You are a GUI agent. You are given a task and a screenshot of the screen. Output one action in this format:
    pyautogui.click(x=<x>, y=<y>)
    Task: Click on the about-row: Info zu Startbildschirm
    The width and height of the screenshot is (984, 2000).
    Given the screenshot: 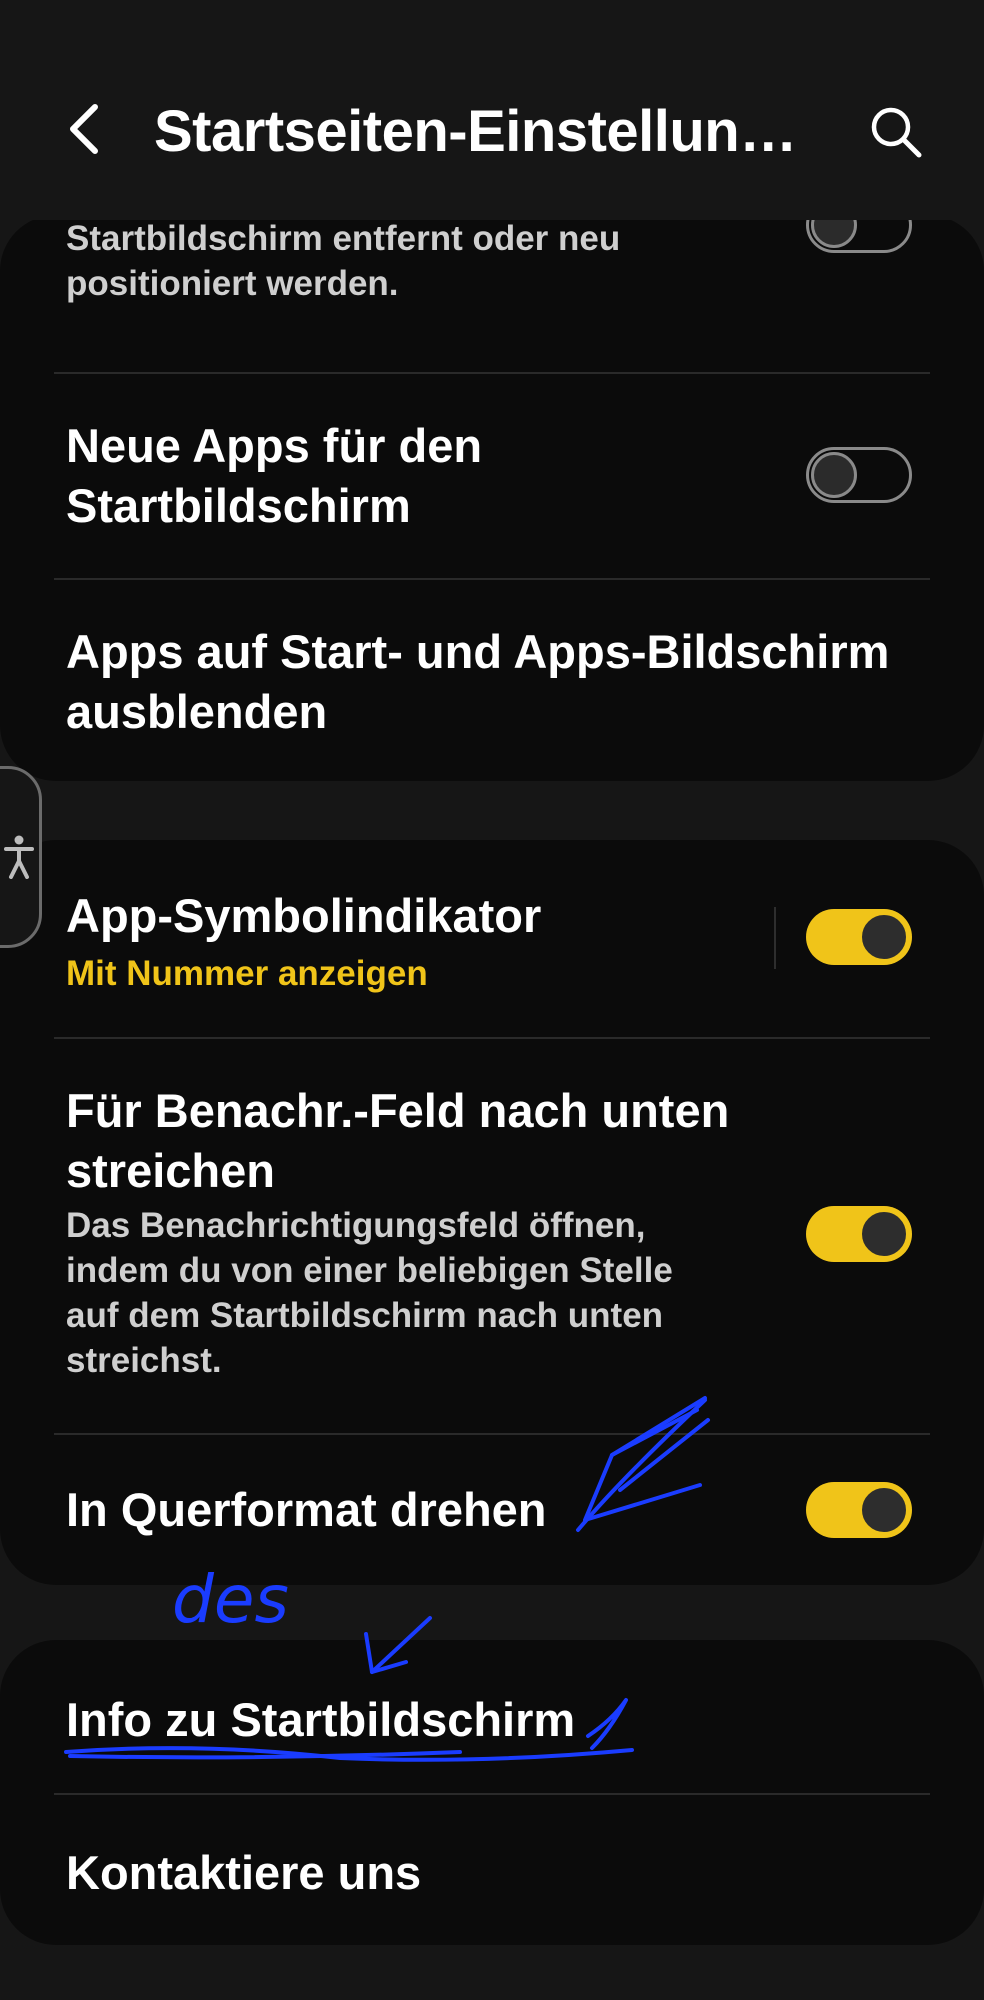 What is the action you would take?
    pyautogui.click(x=492, y=1716)
    